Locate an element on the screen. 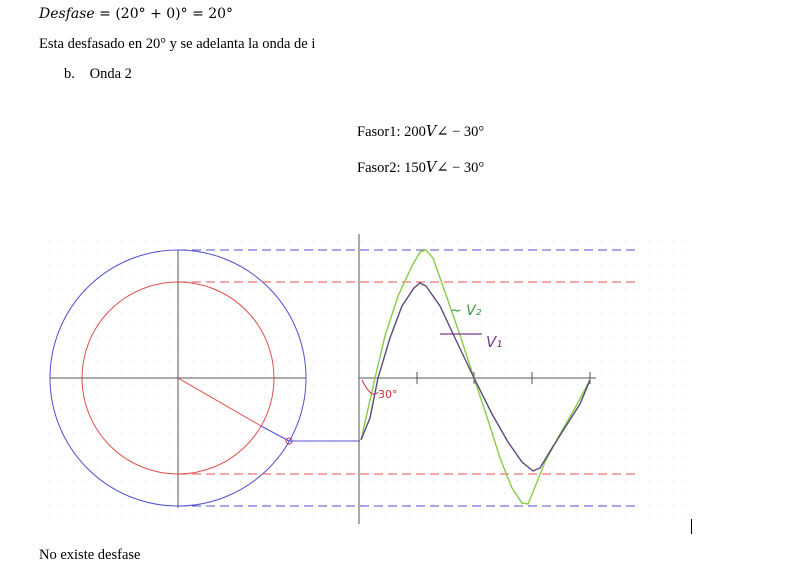 Image resolution: width=789 pixels, height=575 pixels. text-cursor is located at coordinates (691, 526).